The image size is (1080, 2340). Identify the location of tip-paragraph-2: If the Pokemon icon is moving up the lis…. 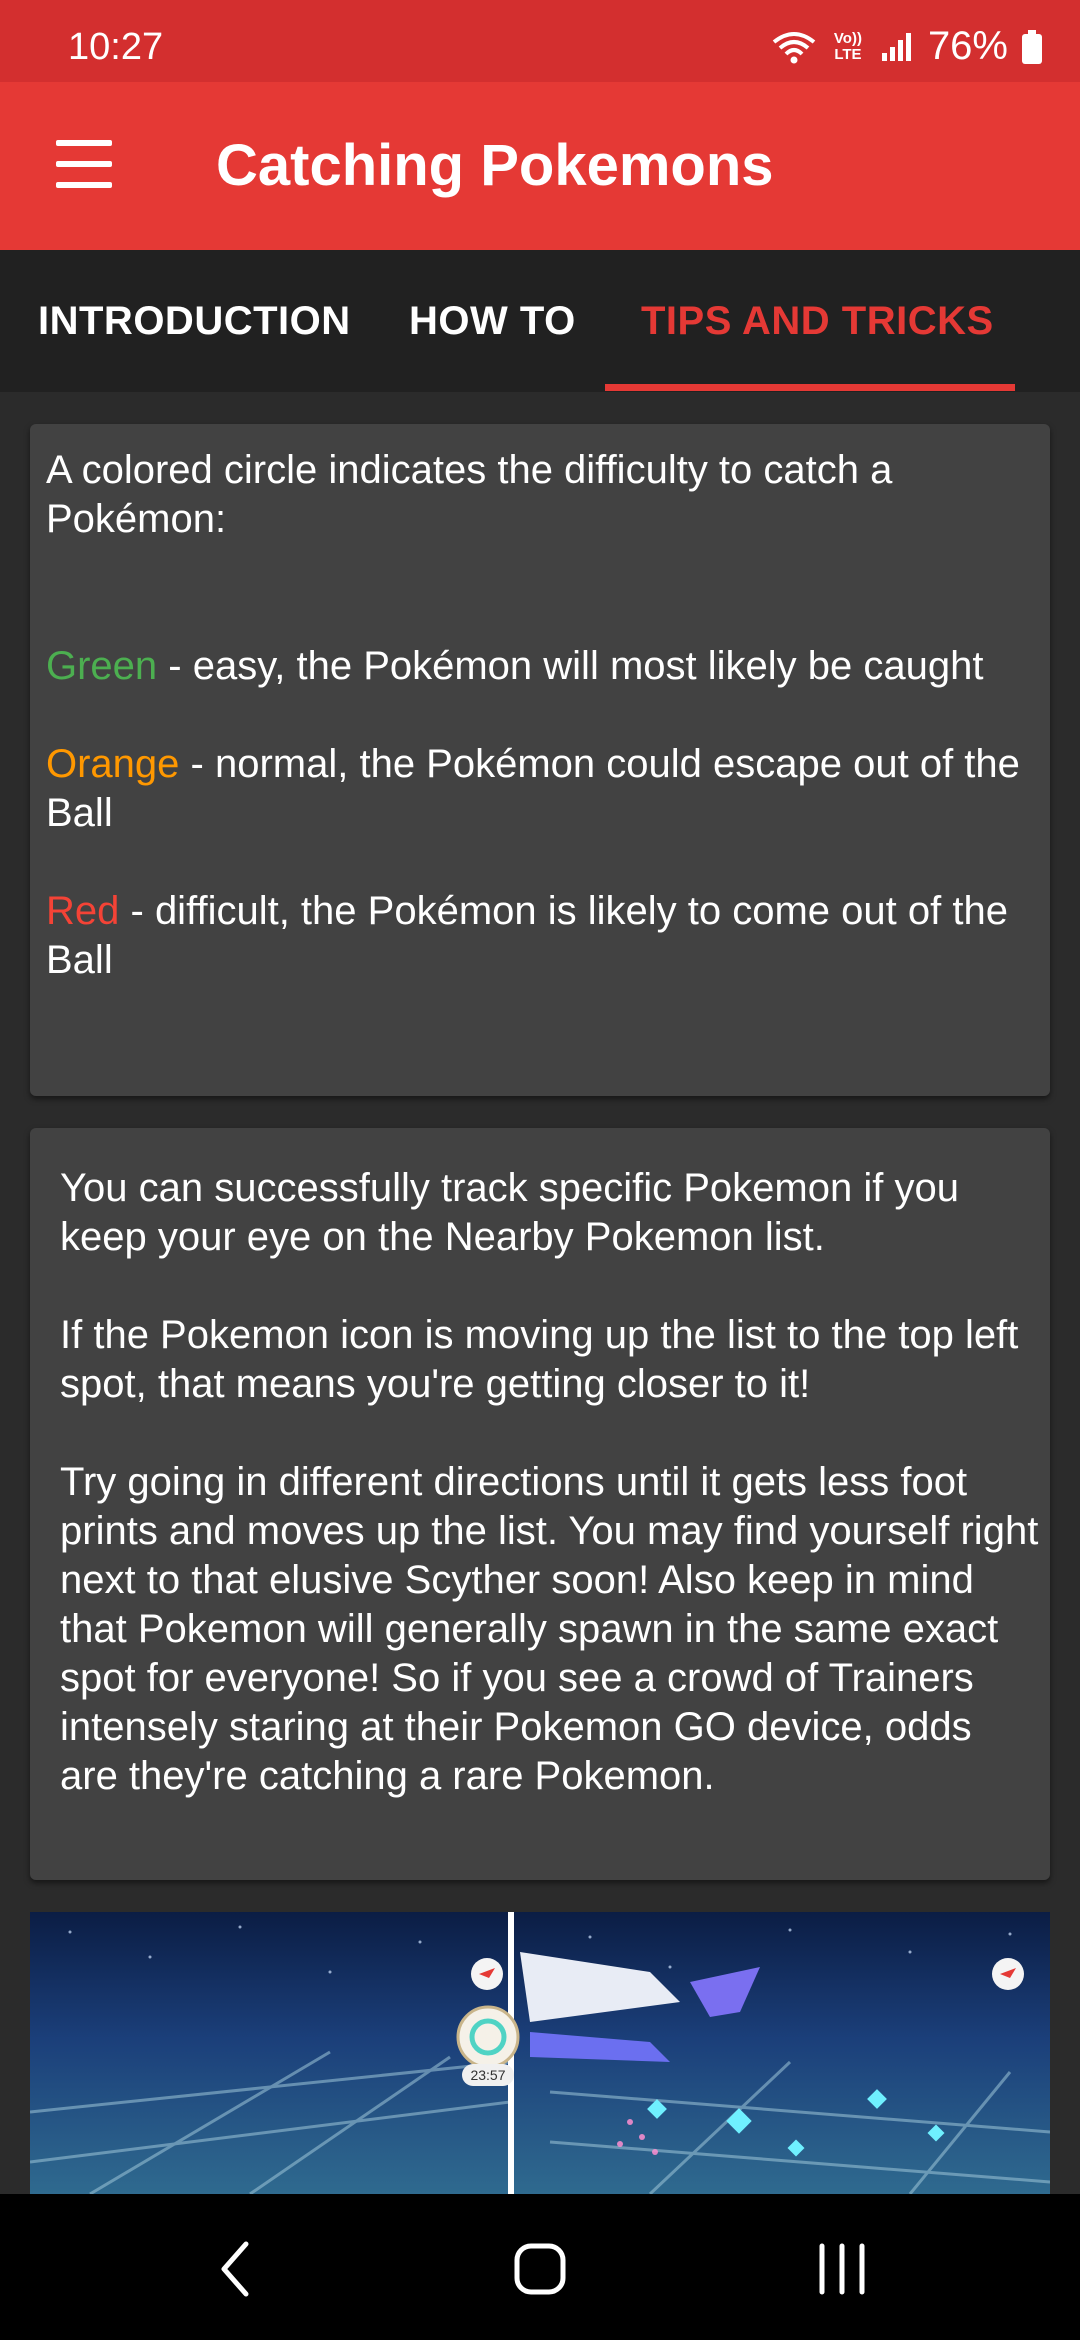
(539, 1359).